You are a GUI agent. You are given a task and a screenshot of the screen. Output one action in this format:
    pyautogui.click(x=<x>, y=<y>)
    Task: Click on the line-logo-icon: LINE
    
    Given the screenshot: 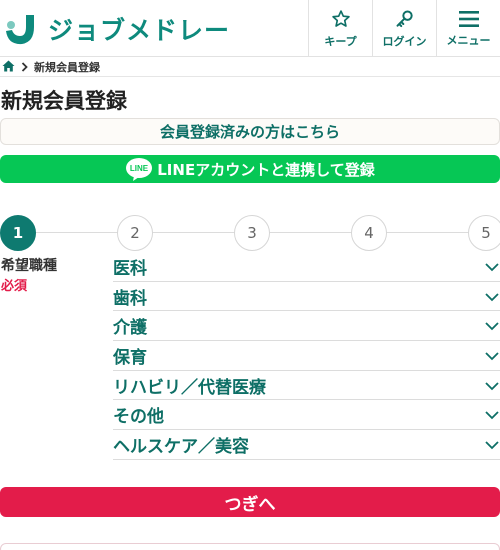 What is the action you would take?
    pyautogui.click(x=139, y=169)
    